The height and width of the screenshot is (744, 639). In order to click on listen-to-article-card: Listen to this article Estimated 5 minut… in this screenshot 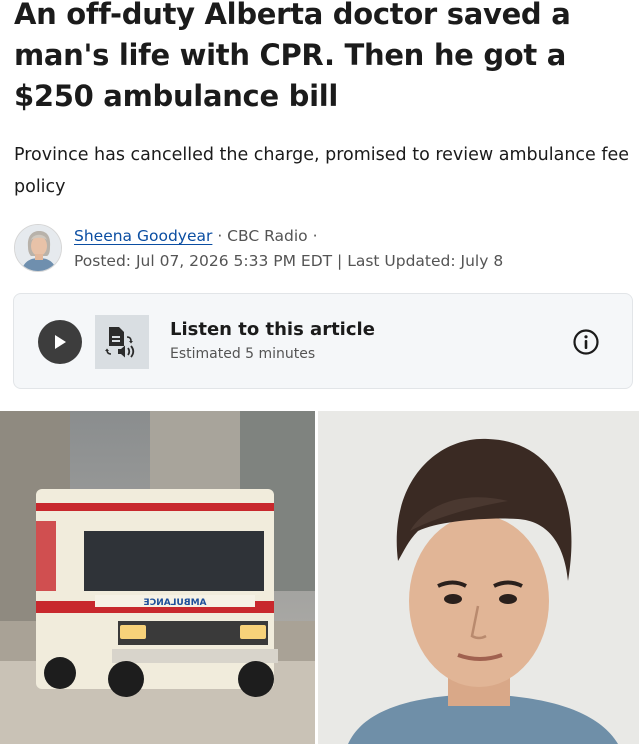, I will do `click(323, 341)`.